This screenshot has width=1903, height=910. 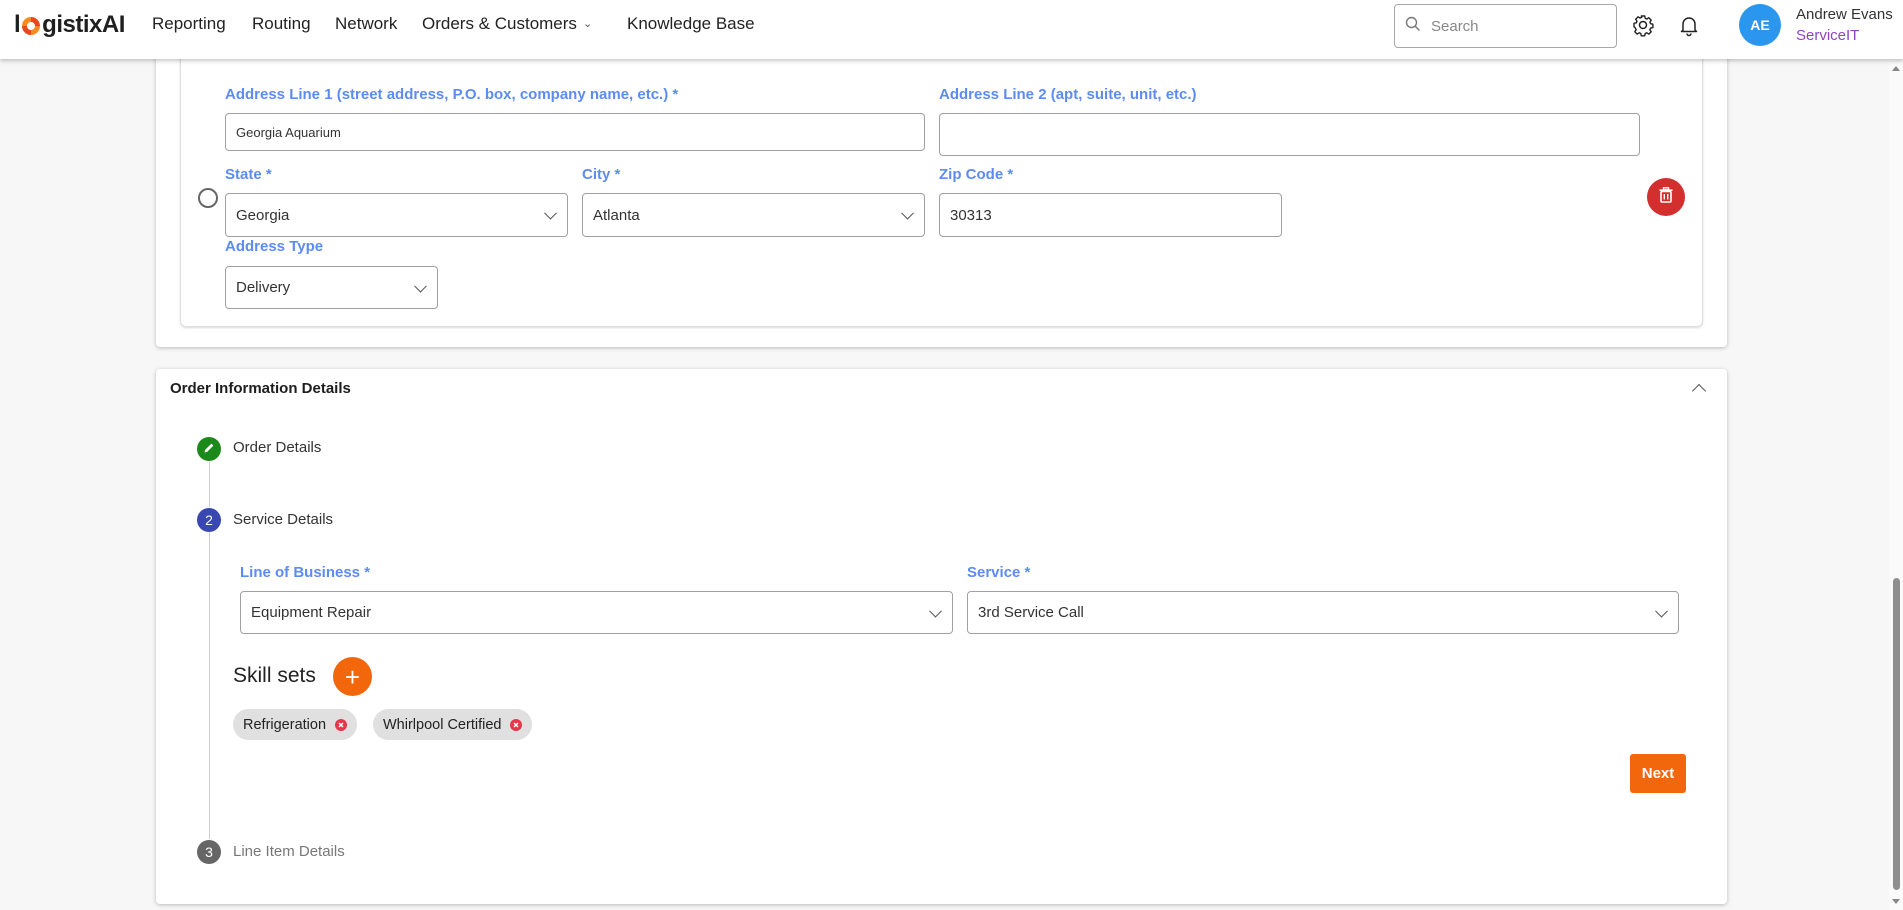 What do you see at coordinates (587, 24) in the screenshot?
I see `chevron-down-icon: ⌄` at bounding box center [587, 24].